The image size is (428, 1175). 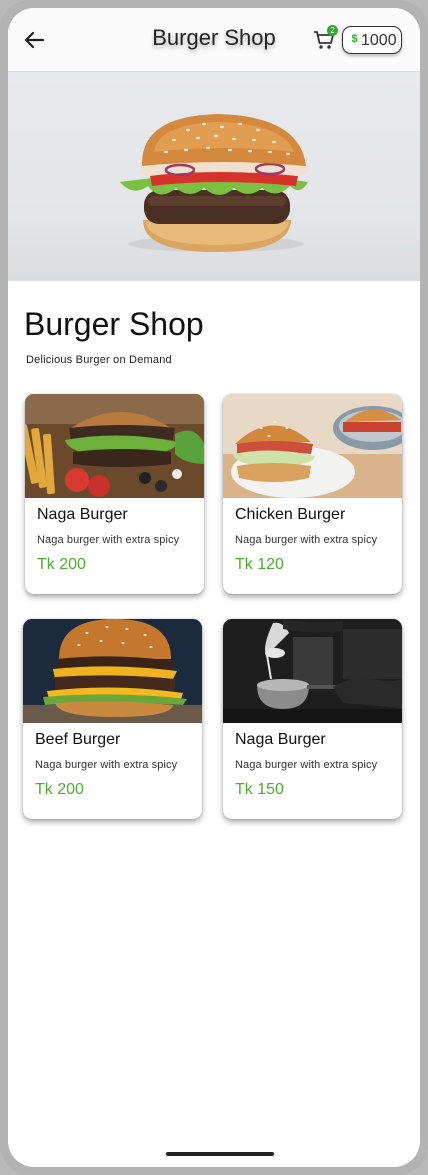 What do you see at coordinates (78, 739) in the screenshot?
I see `product-name: Beef Burger` at bounding box center [78, 739].